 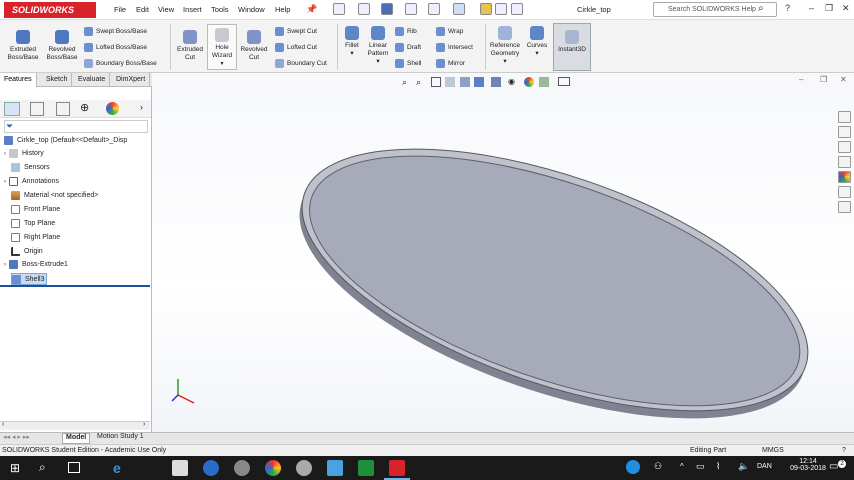 What do you see at coordinates (459, 9) in the screenshot?
I see `select-icon` at bounding box center [459, 9].